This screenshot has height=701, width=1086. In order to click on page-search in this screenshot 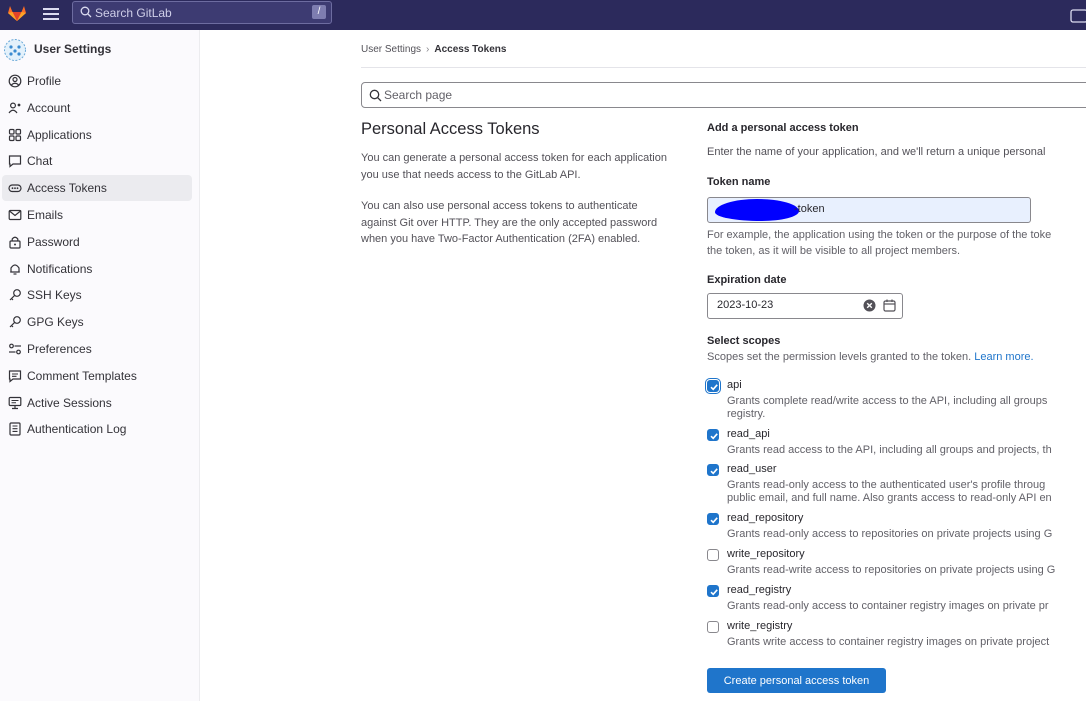, I will do `click(723, 95)`.